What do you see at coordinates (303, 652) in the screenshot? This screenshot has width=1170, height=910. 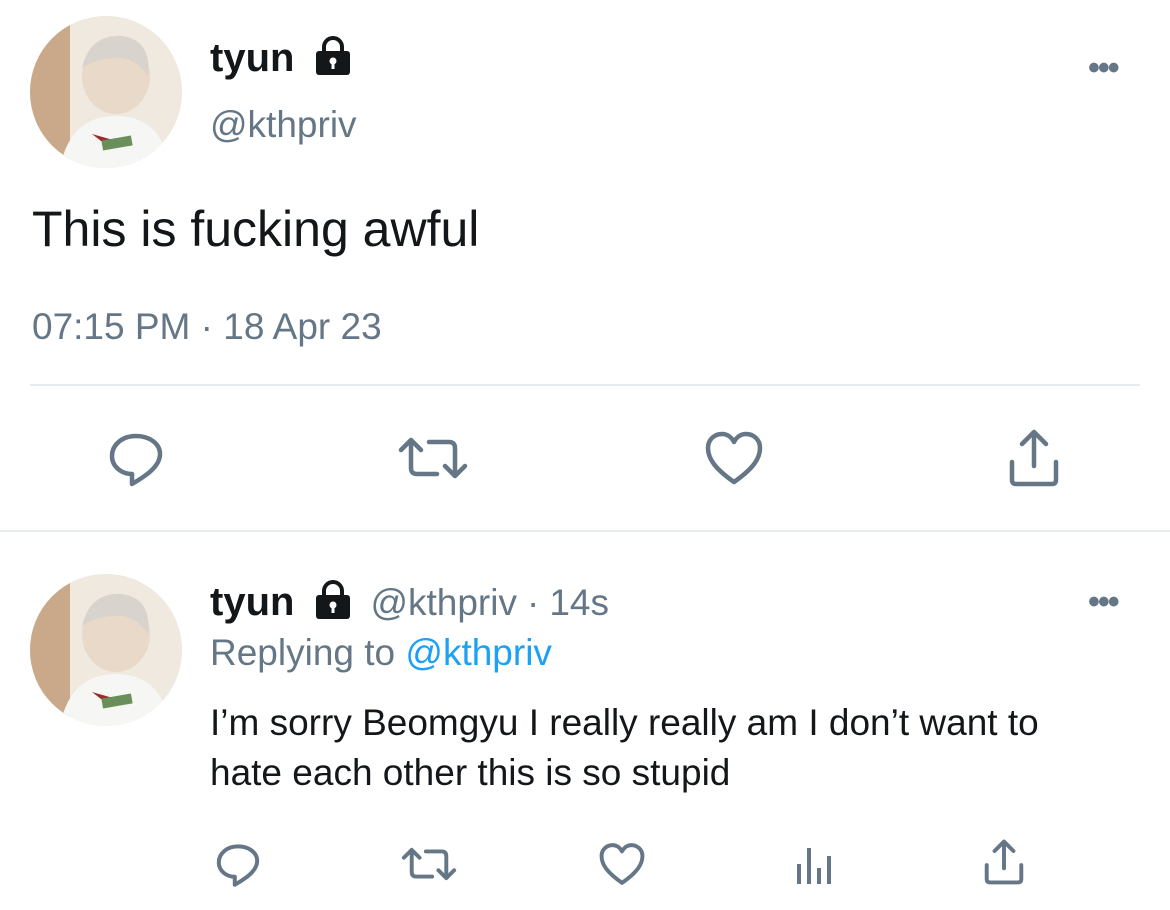 I see `replying-to-label: Replying to` at bounding box center [303, 652].